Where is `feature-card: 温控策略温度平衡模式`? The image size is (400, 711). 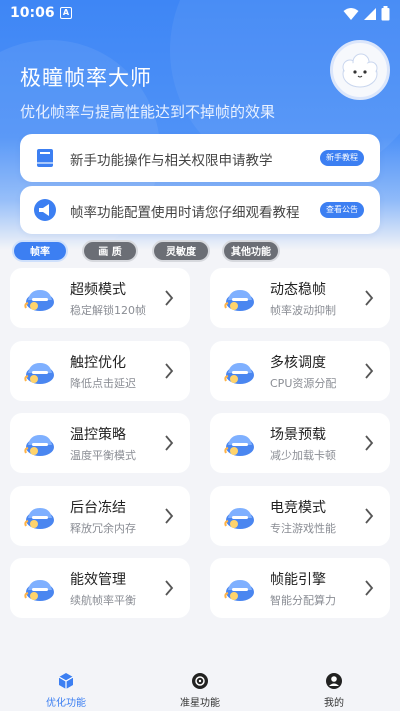
feature-card: 温控策略温度平衡模式 is located at coordinates (100, 443).